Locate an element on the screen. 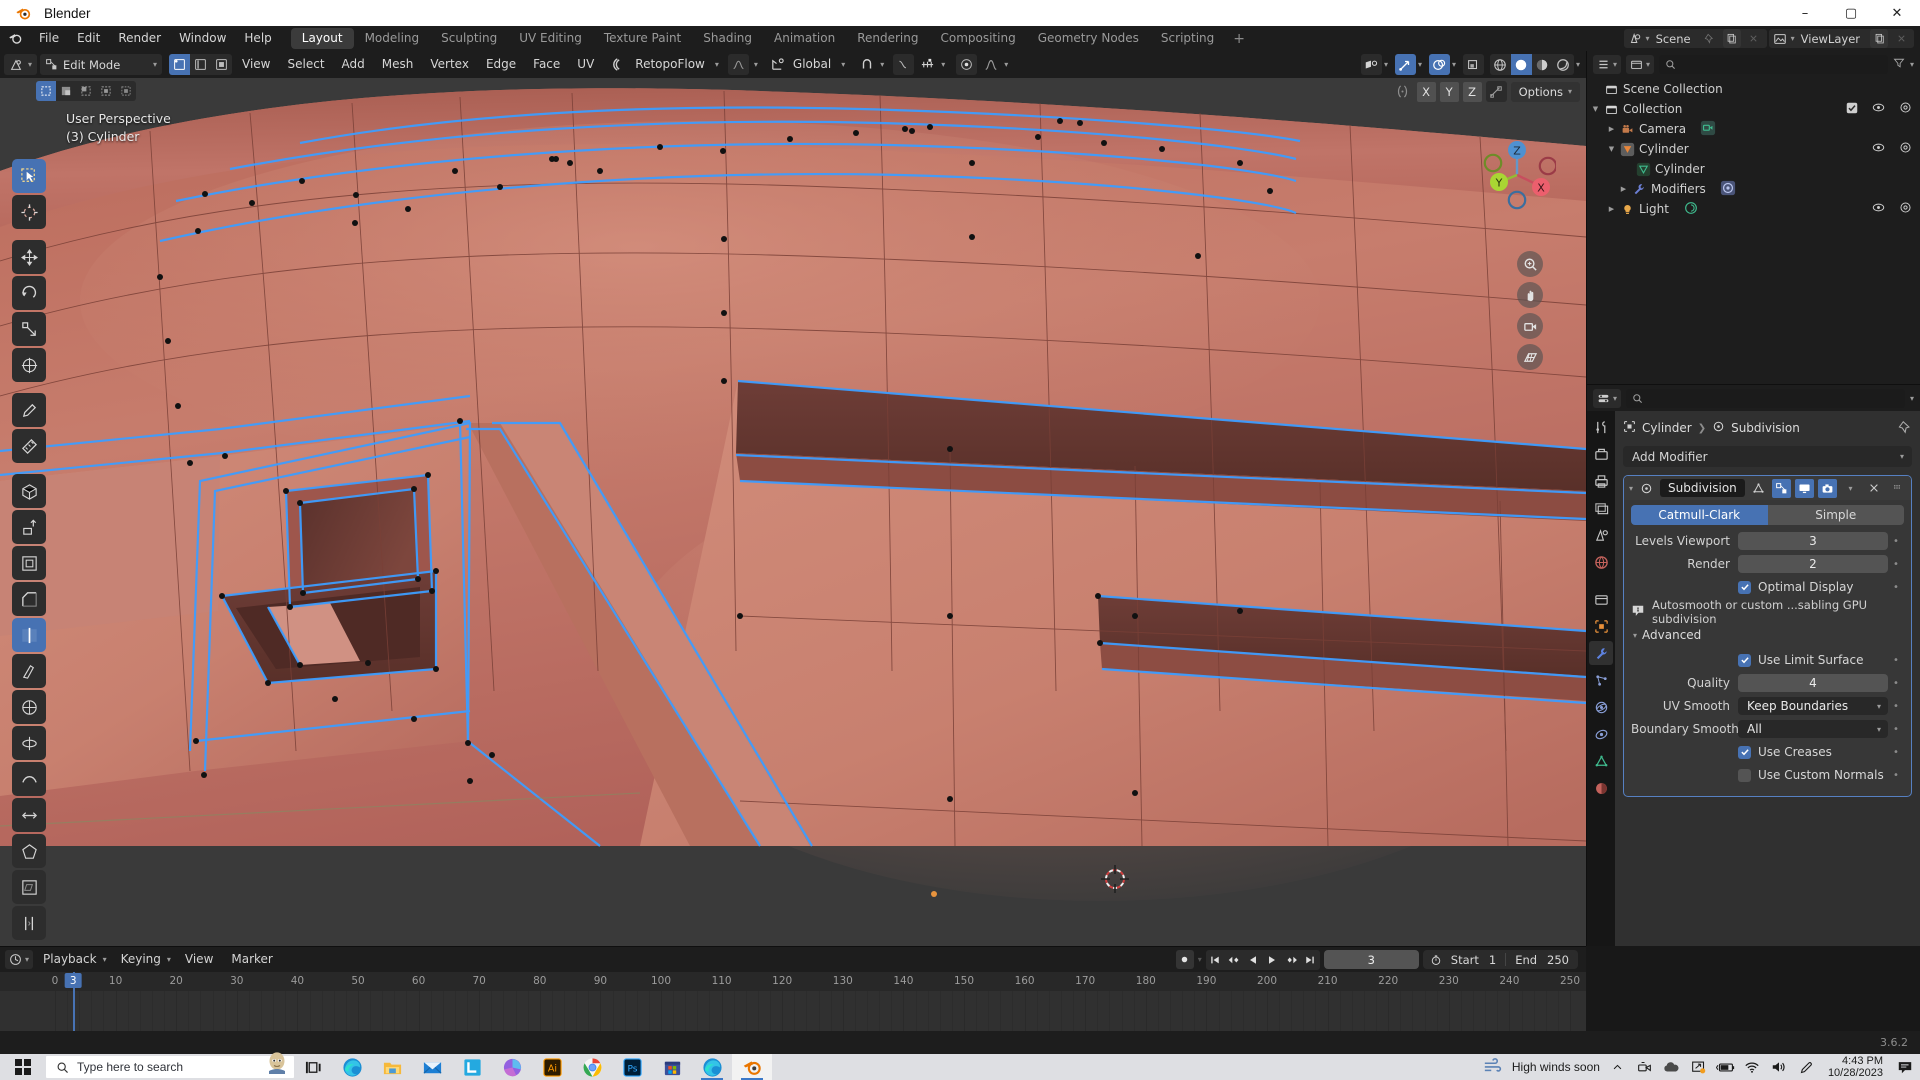 The width and height of the screenshot is (1920, 1080). mirror-axis-z: Z is located at coordinates (1472, 91).